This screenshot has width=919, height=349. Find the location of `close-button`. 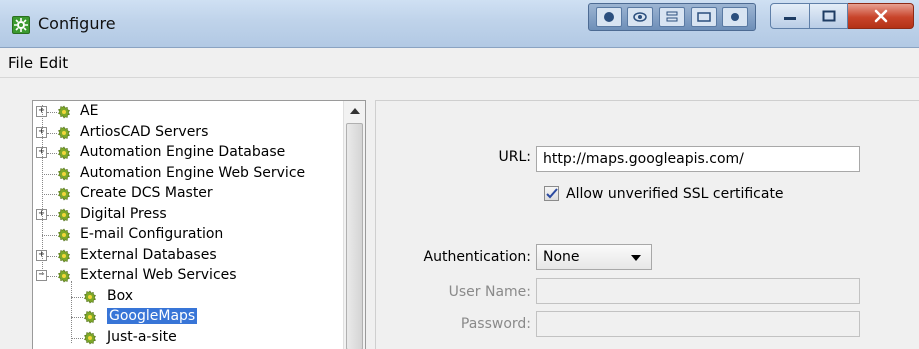

close-button is located at coordinates (881, 16).